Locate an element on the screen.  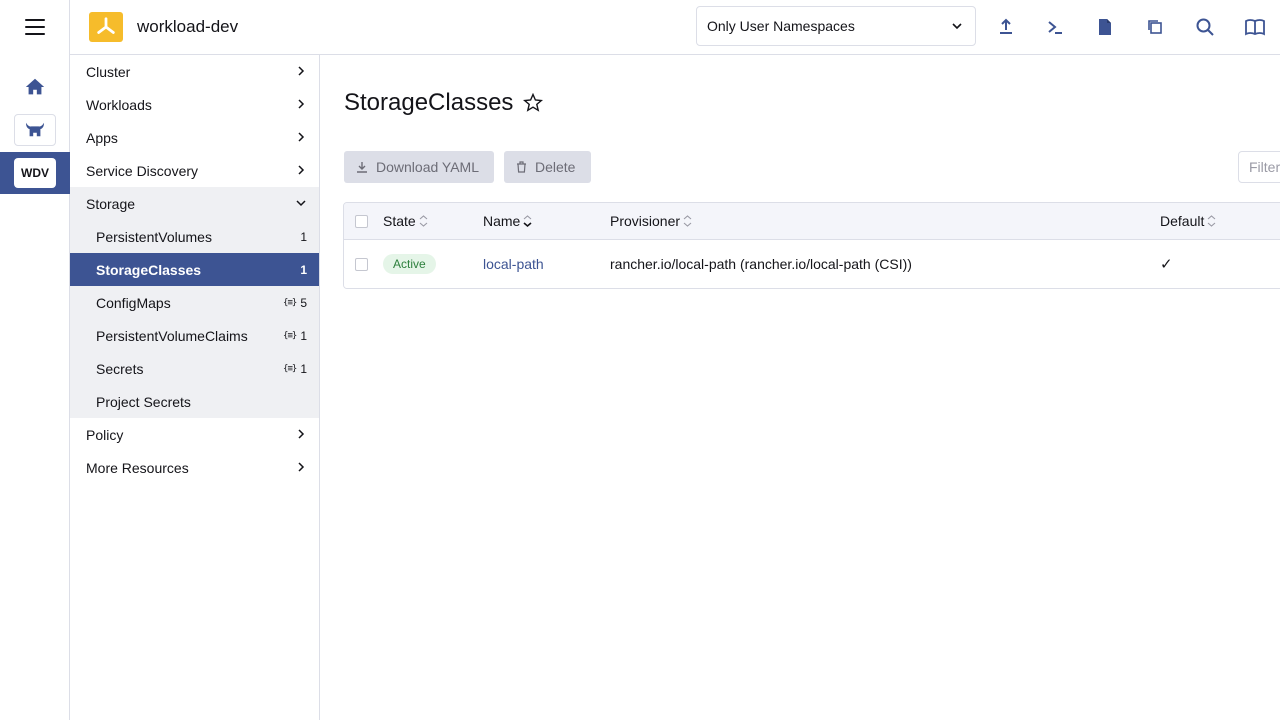
resource-name-link: local-path is located at coordinates (513, 264).